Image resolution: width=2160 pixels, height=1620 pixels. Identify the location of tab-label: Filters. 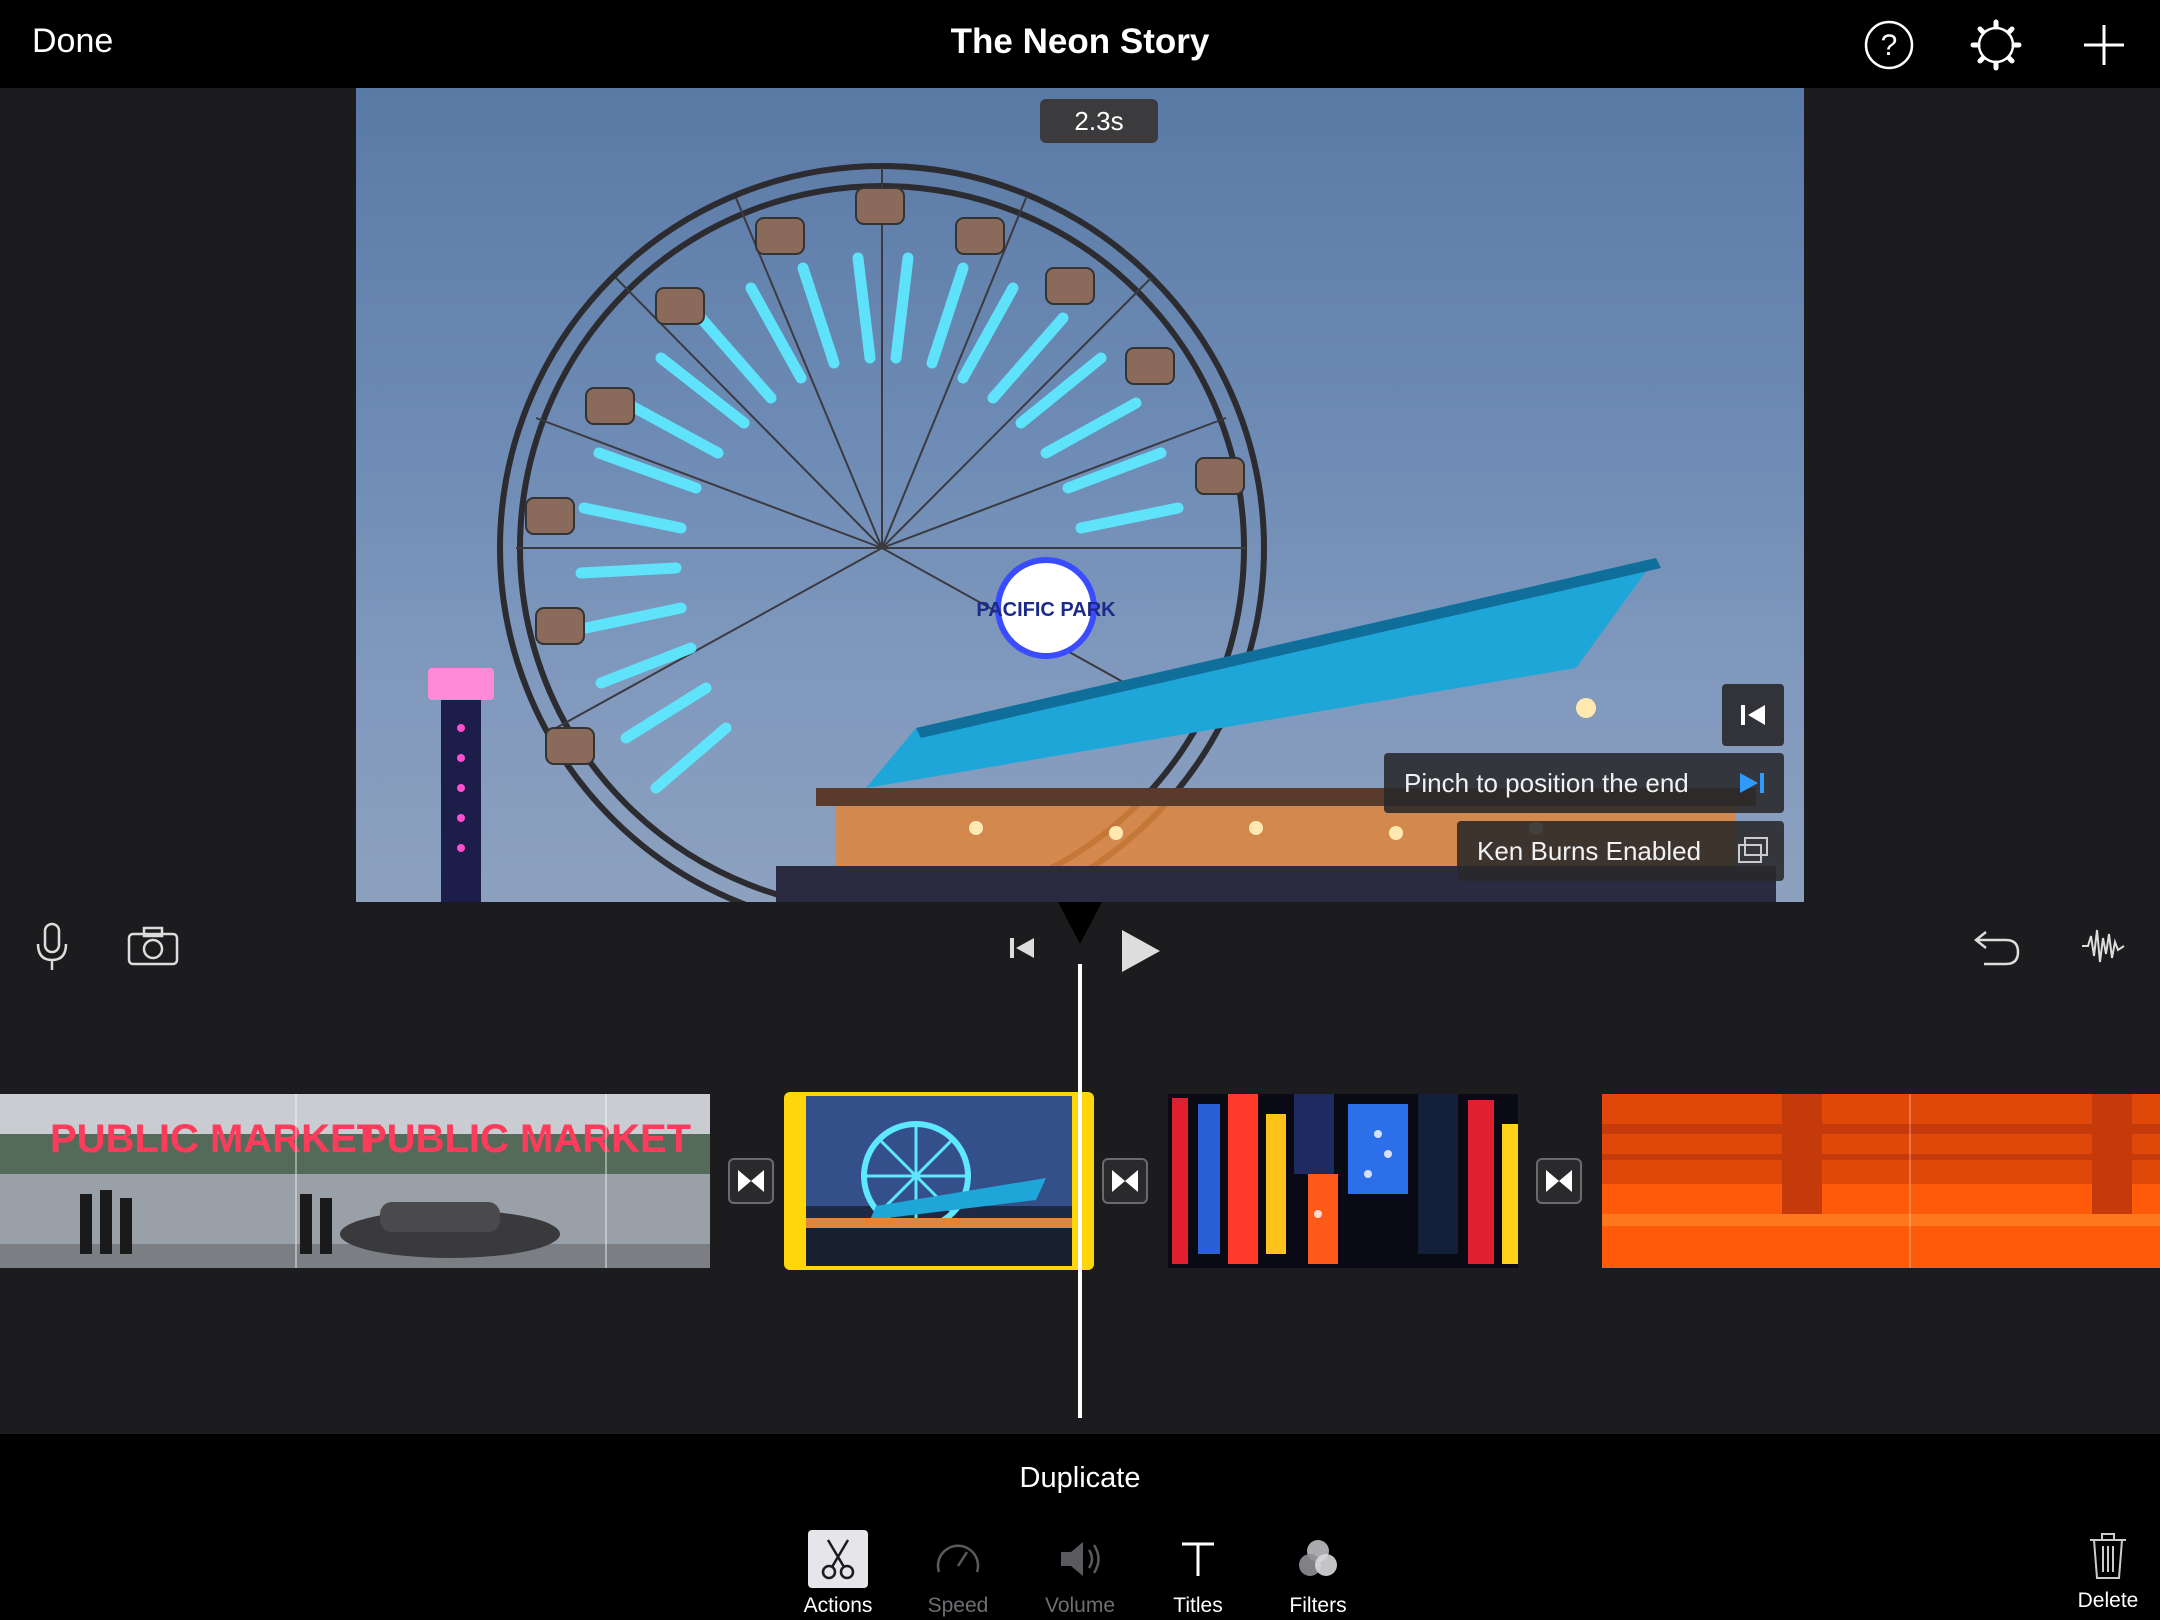
(1318, 1605).